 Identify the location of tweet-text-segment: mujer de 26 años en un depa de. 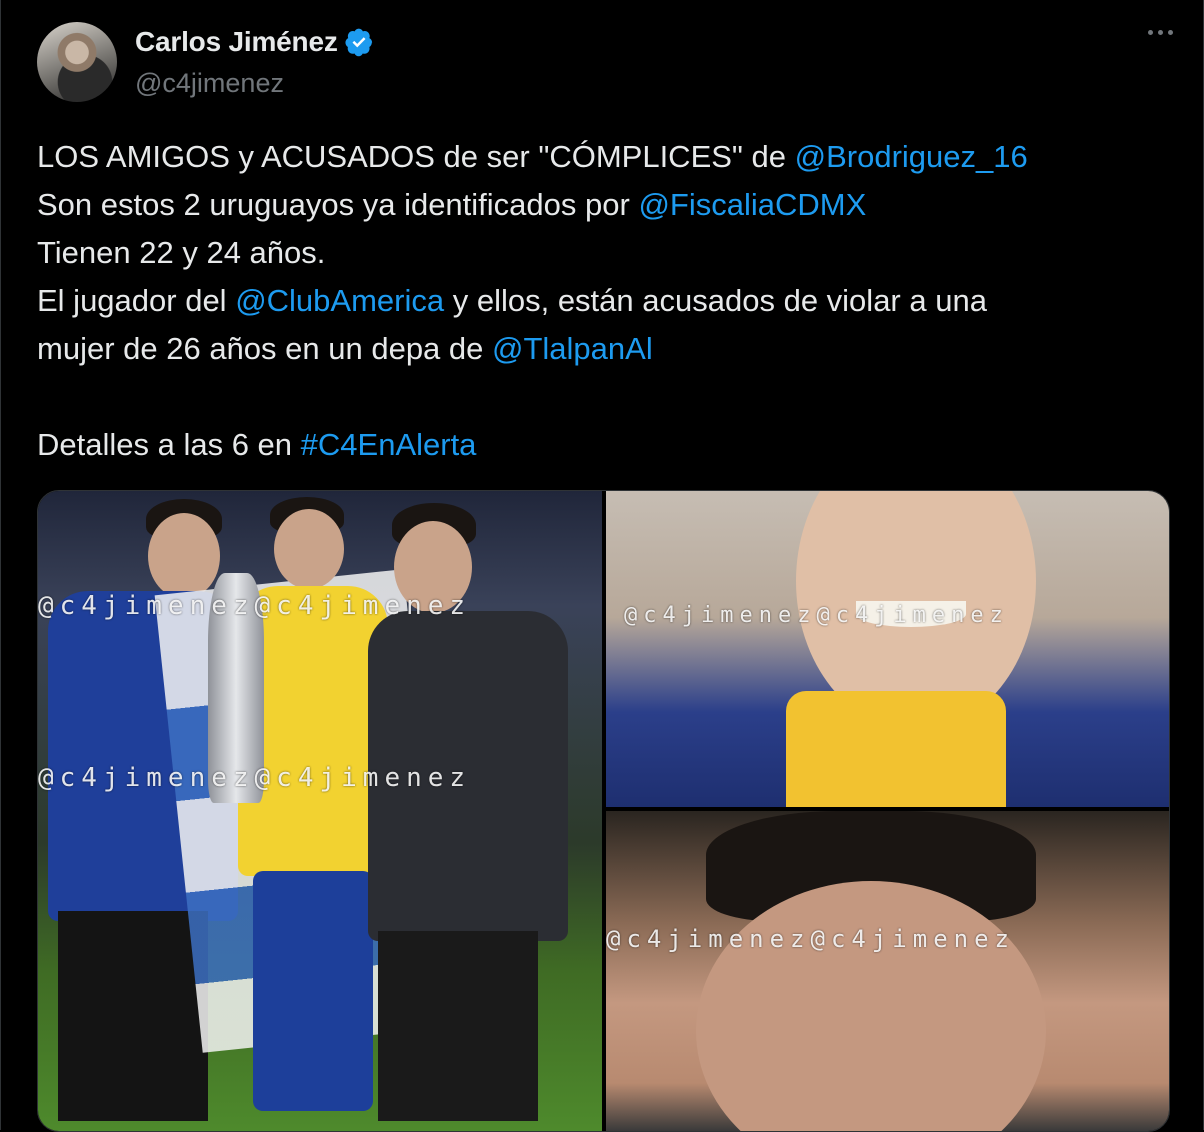
(265, 348).